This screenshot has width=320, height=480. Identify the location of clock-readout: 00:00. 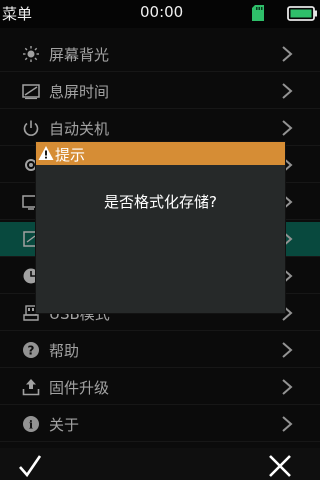
(162, 12).